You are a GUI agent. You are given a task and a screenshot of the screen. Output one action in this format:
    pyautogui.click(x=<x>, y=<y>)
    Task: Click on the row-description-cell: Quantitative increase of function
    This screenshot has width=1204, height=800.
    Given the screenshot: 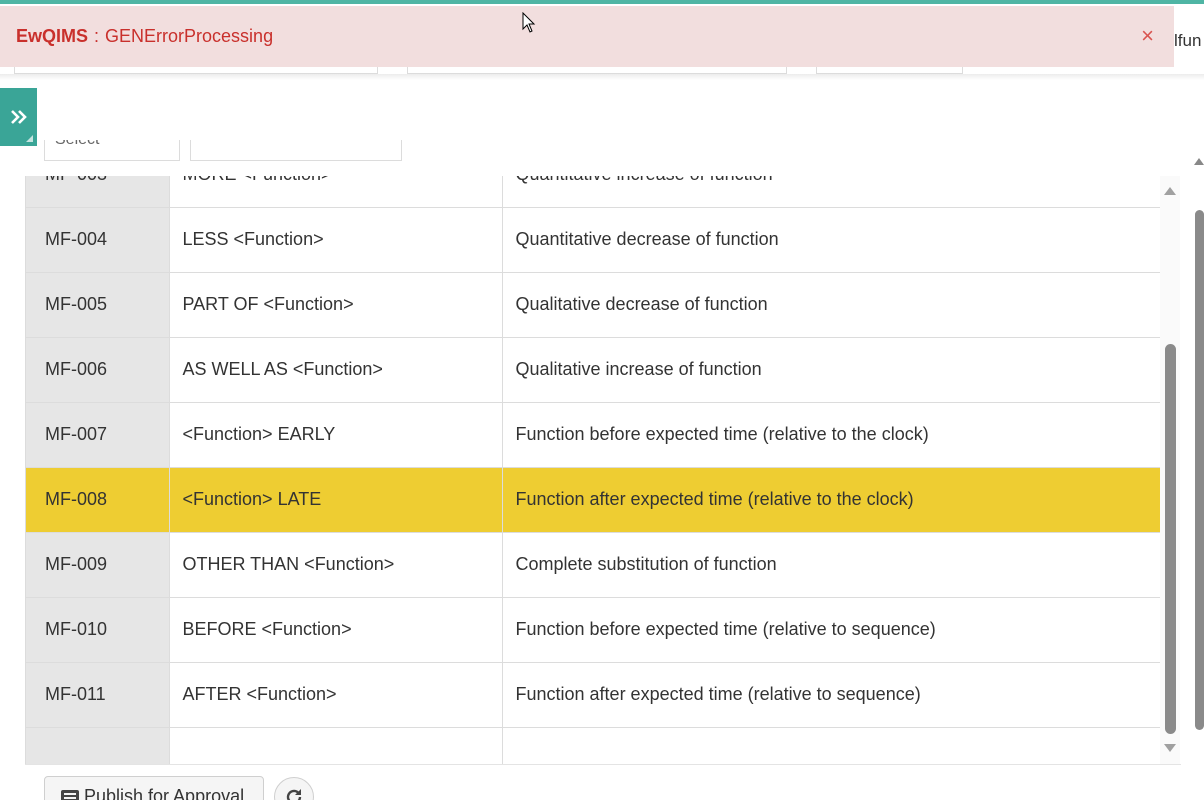 What is the action you would take?
    pyautogui.click(x=832, y=192)
    